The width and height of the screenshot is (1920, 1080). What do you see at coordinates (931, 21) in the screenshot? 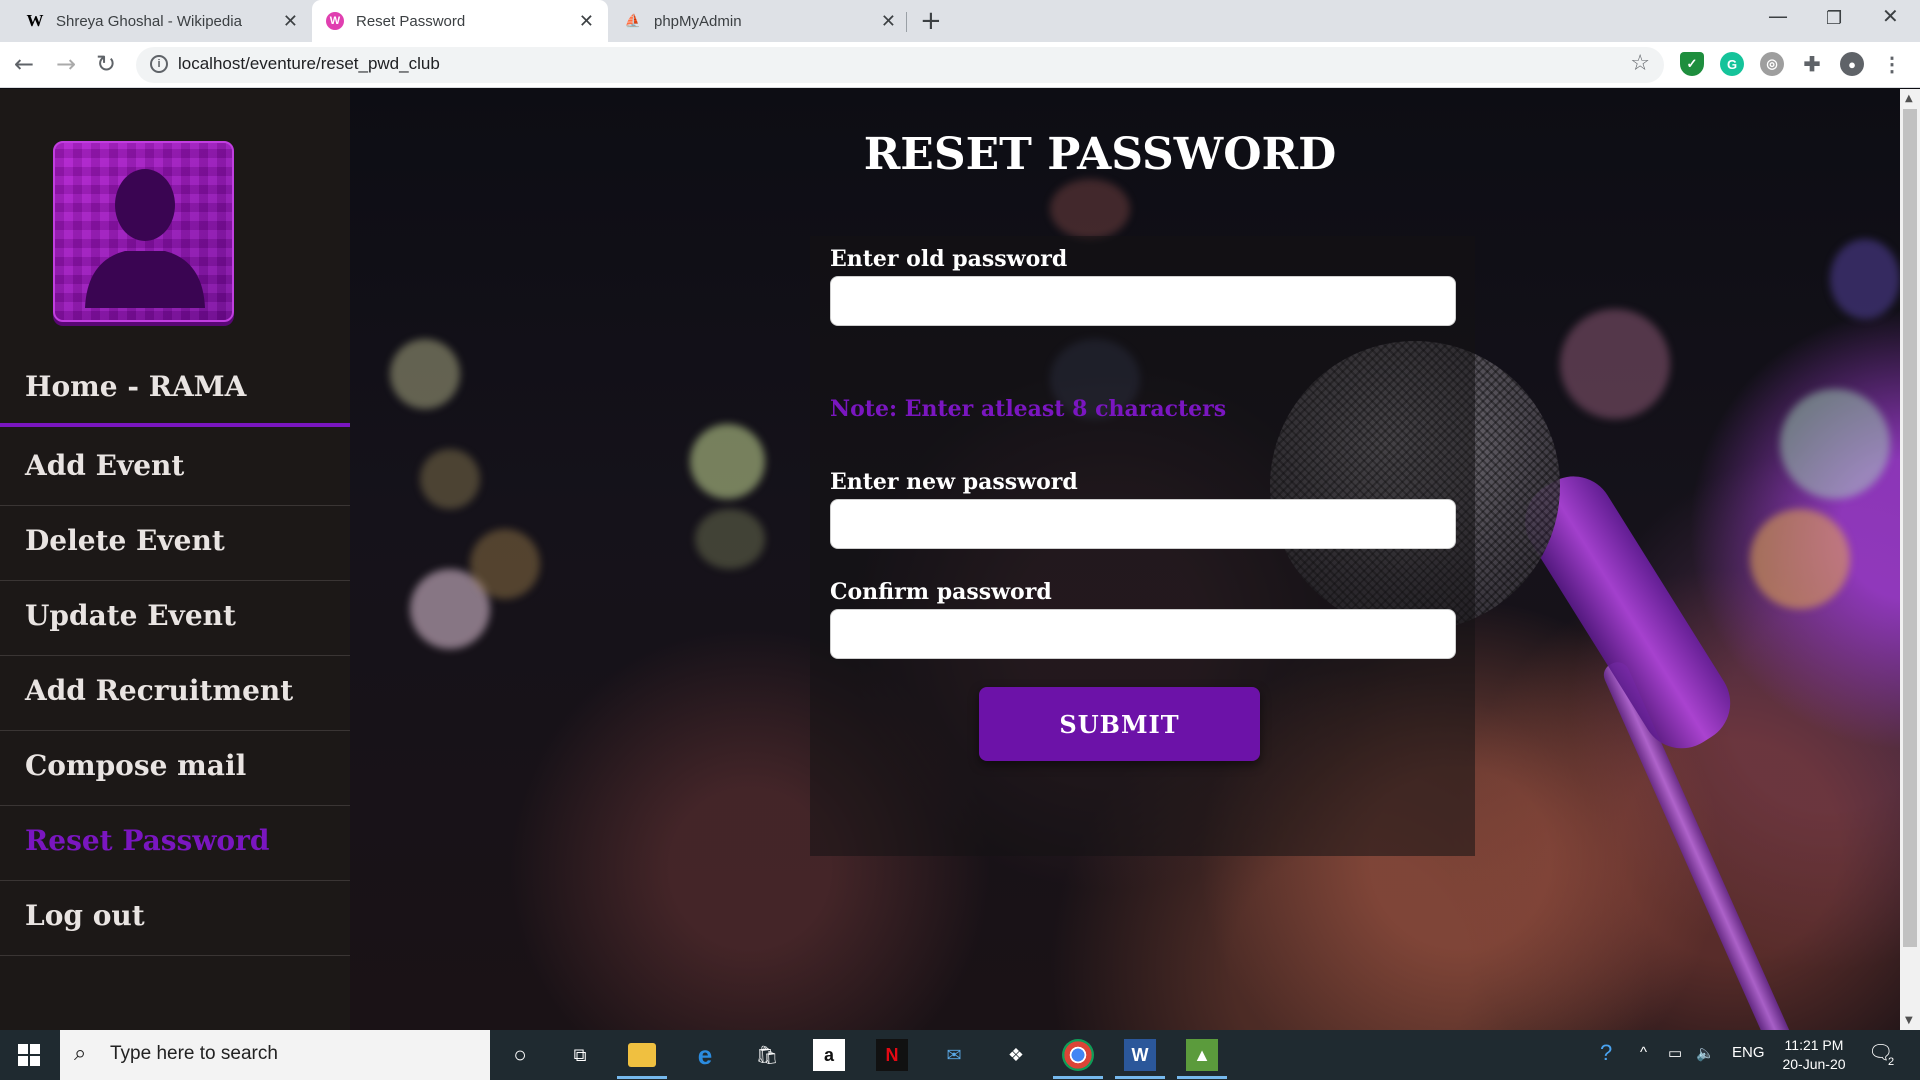
I see `new-tab-button: +` at bounding box center [931, 21].